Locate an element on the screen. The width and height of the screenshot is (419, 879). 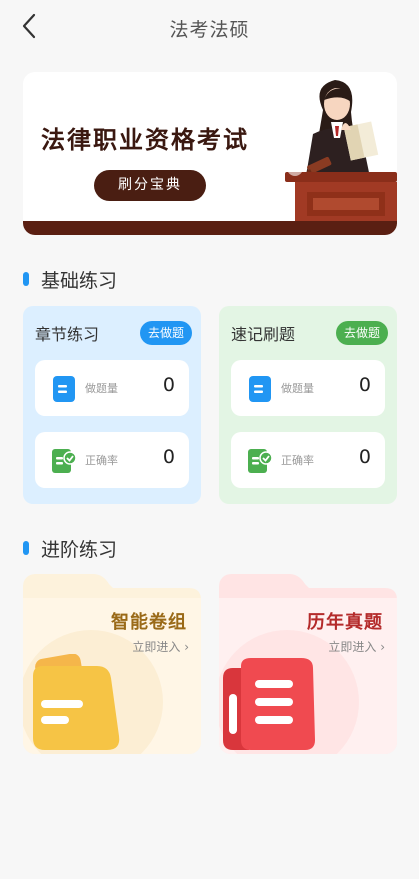
past-exams-card: 历年真题 立即进入 › is located at coordinates (308, 664).